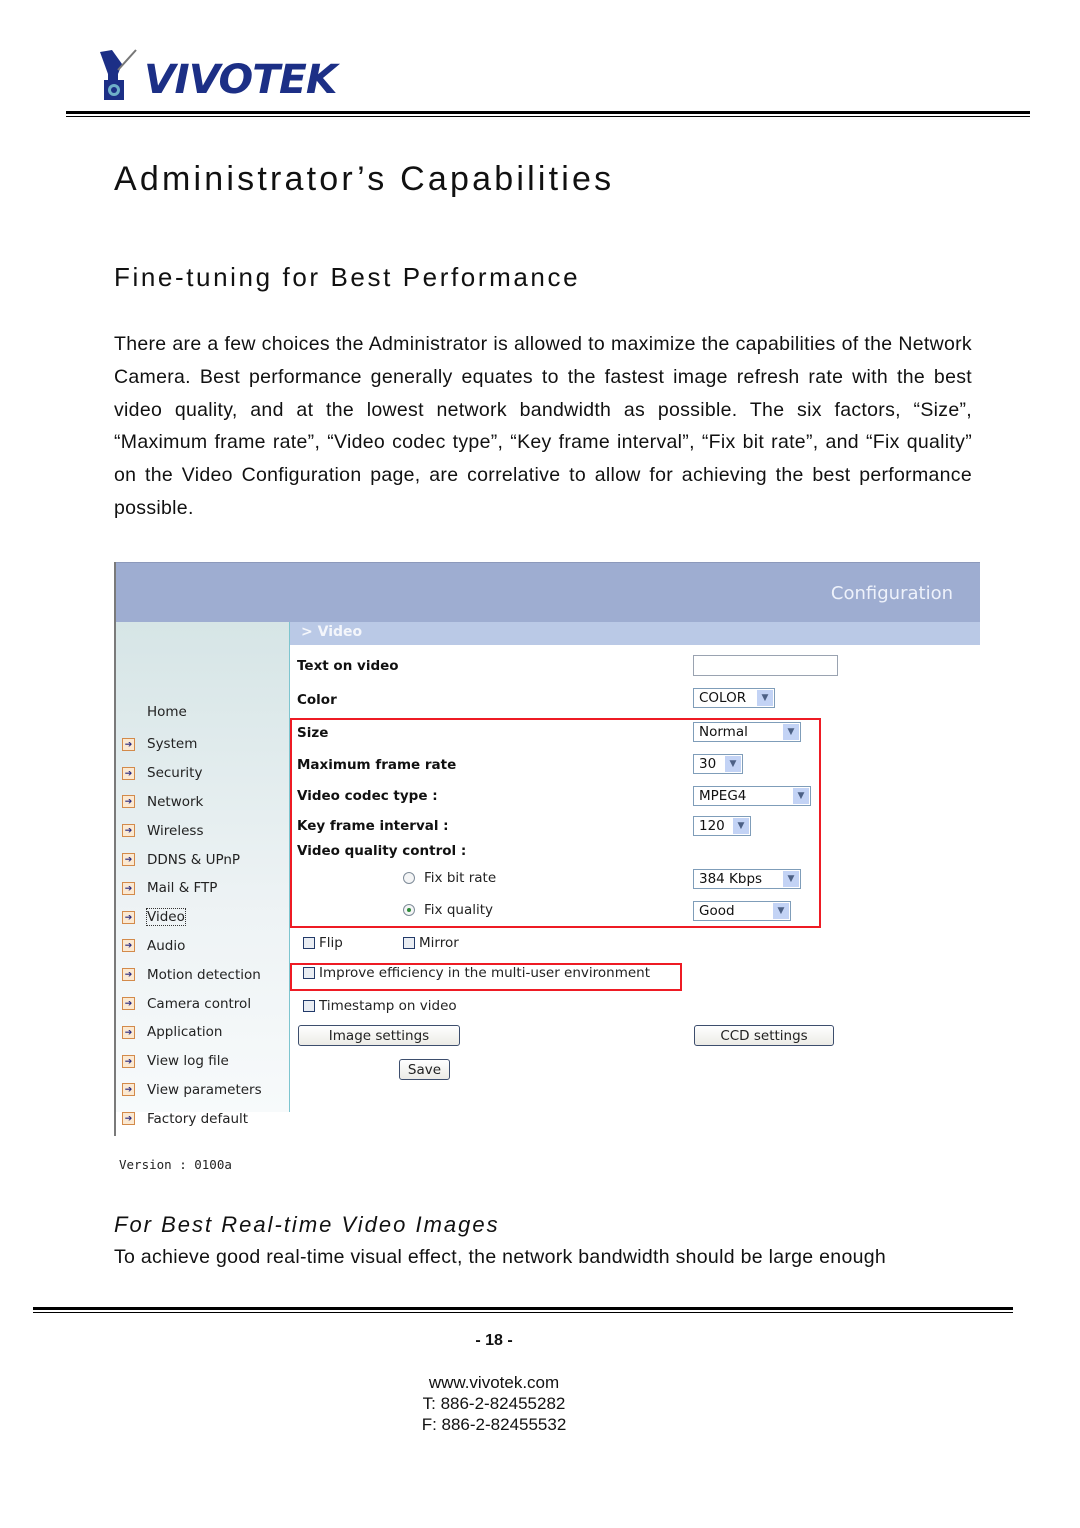 This screenshot has width=1080, height=1528. I want to click on header-rule-thin, so click(548, 116).